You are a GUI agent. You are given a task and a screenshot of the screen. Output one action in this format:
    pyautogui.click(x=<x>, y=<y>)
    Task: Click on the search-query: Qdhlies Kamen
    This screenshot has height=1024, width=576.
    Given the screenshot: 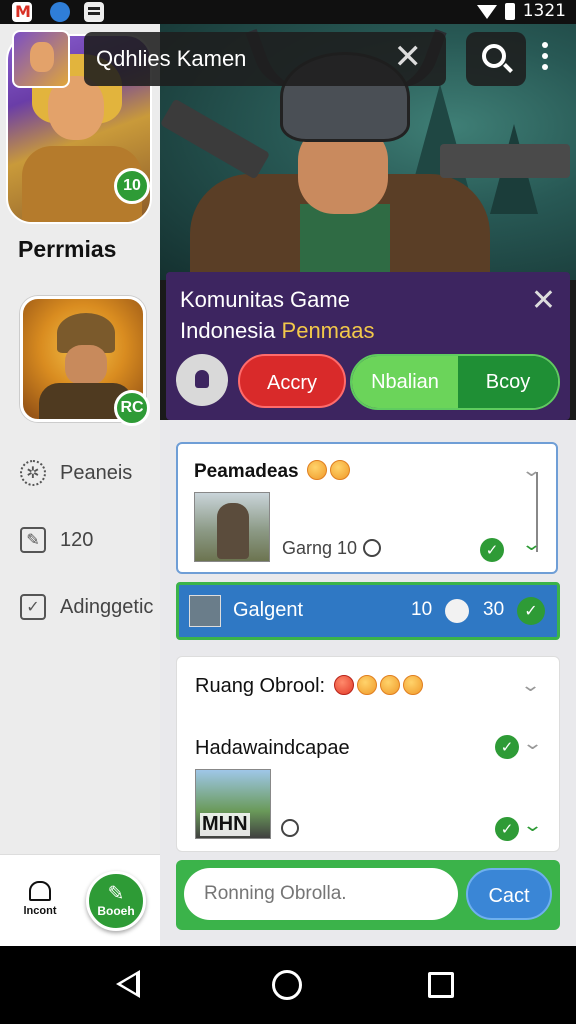 What is the action you would take?
    pyautogui.click(x=171, y=59)
    